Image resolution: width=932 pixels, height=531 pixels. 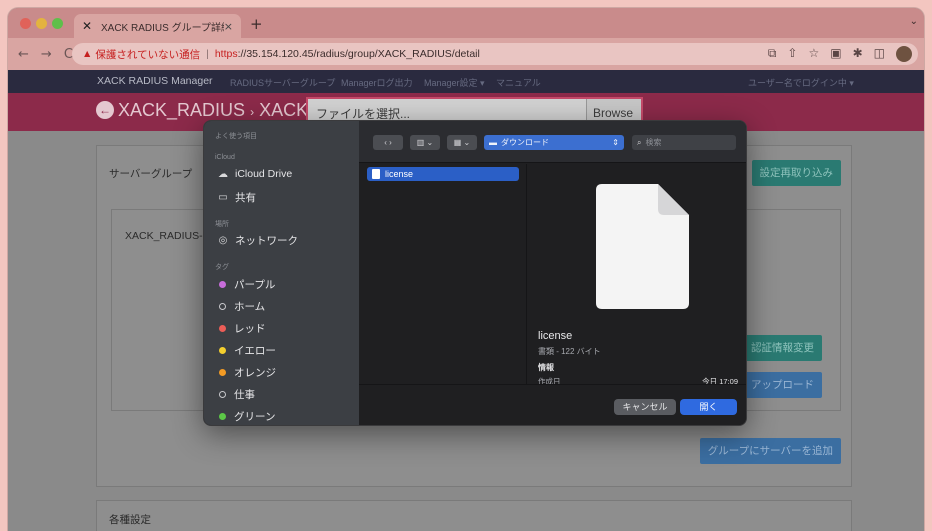 I want to click on favorites-header: よく使う項目, so click(x=236, y=136).